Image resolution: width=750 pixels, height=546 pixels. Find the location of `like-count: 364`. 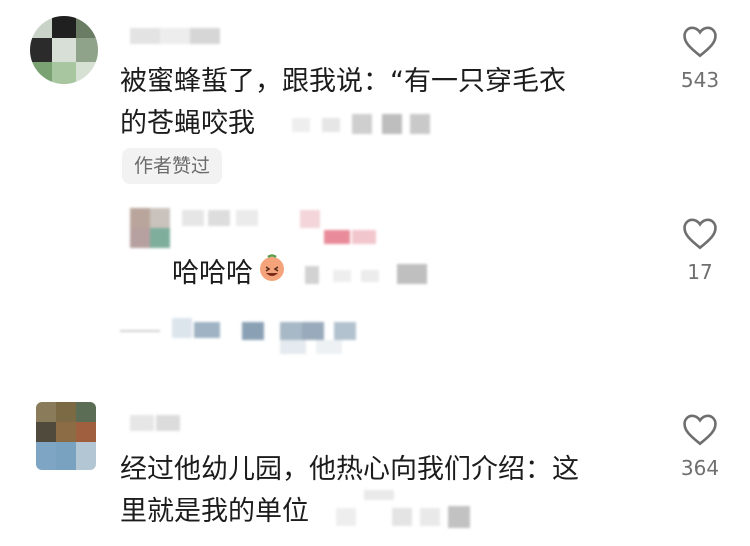

like-count: 364 is located at coordinates (700, 468).